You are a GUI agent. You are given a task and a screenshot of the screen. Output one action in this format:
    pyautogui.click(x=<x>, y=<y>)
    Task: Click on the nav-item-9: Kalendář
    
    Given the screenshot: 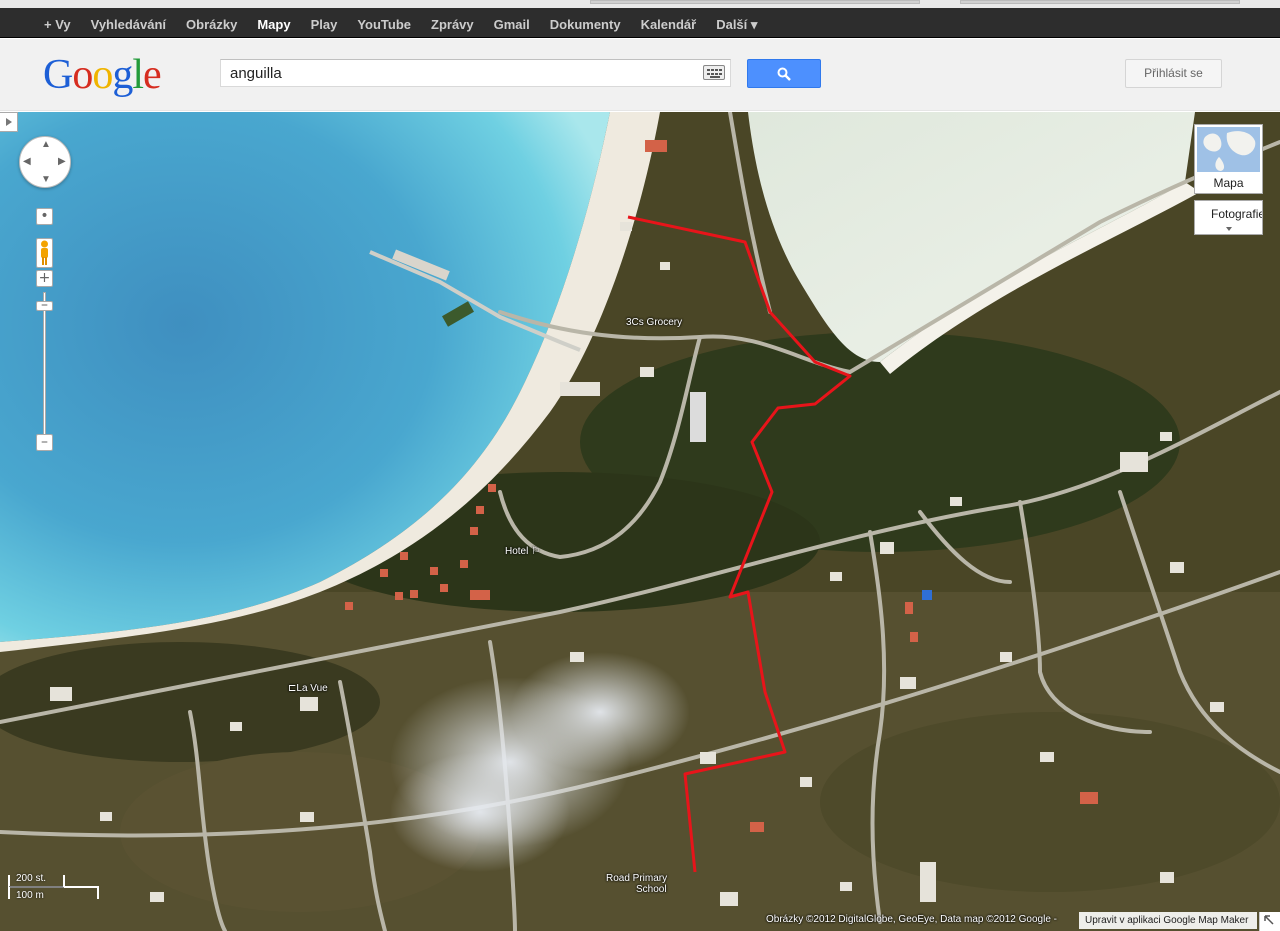 What is the action you would take?
    pyautogui.click(x=669, y=25)
    